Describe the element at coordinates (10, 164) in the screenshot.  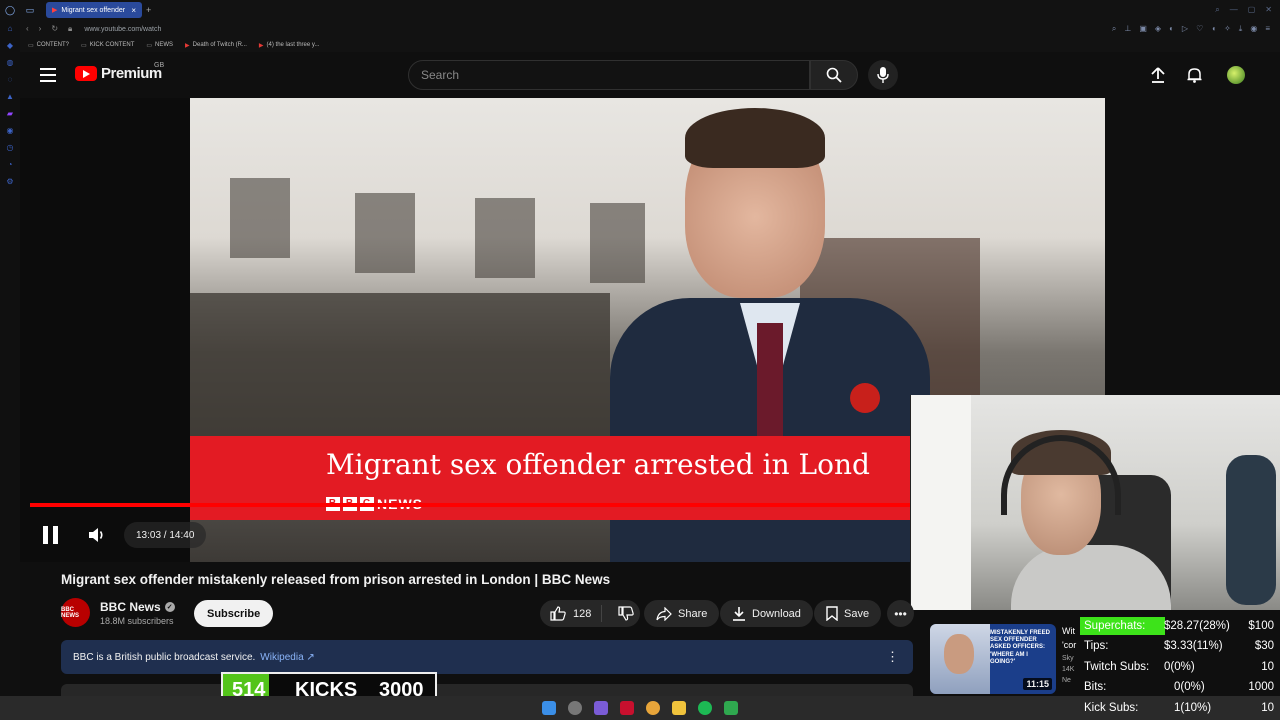
I see `sidebar-history-icon: ◔` at that location.